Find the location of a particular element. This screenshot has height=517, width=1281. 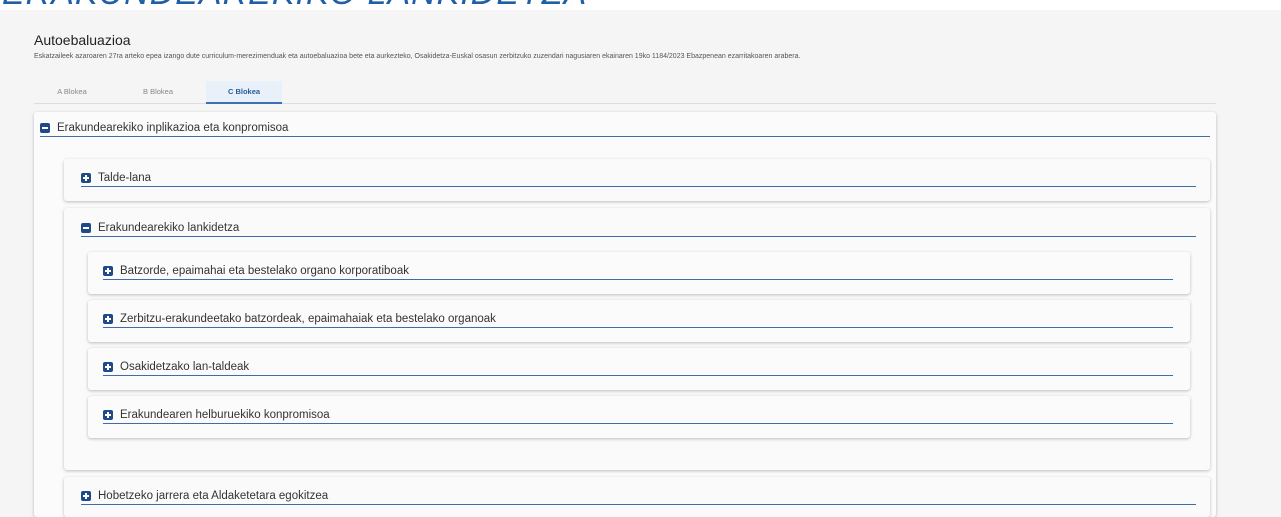

tab-b-blokea: B Blokea is located at coordinates (158, 91).